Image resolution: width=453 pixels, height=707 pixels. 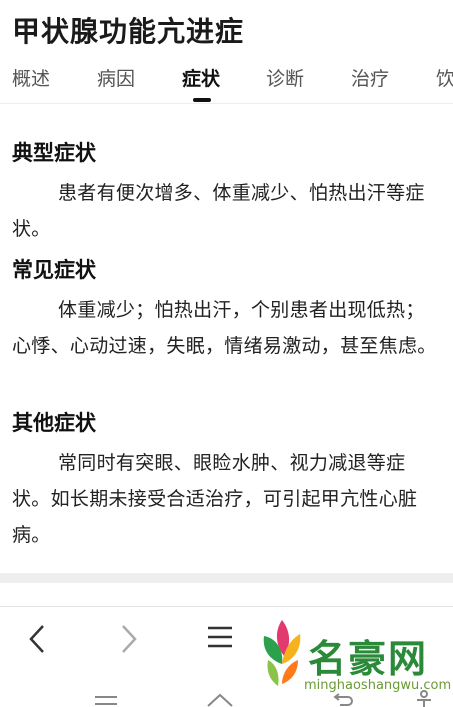 What do you see at coordinates (116, 77) in the screenshot?
I see `tab-cause: 病因` at bounding box center [116, 77].